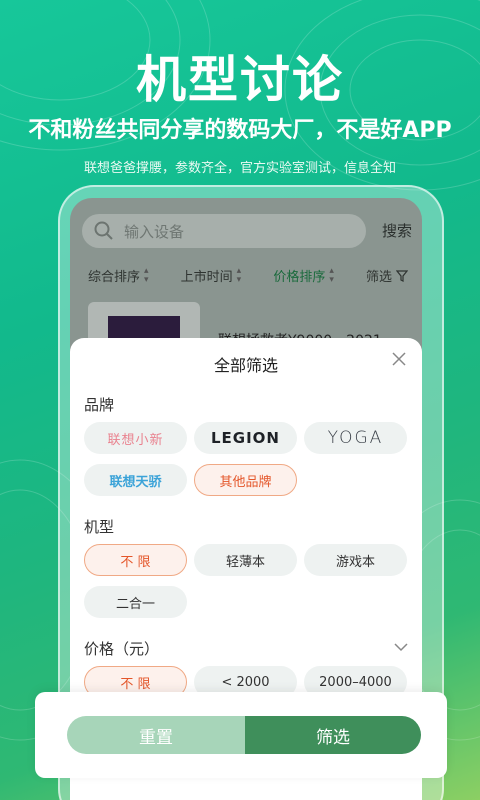 The height and width of the screenshot is (800, 480). Describe the element at coordinates (397, 230) in the screenshot. I see `search-button: 搜索` at that location.